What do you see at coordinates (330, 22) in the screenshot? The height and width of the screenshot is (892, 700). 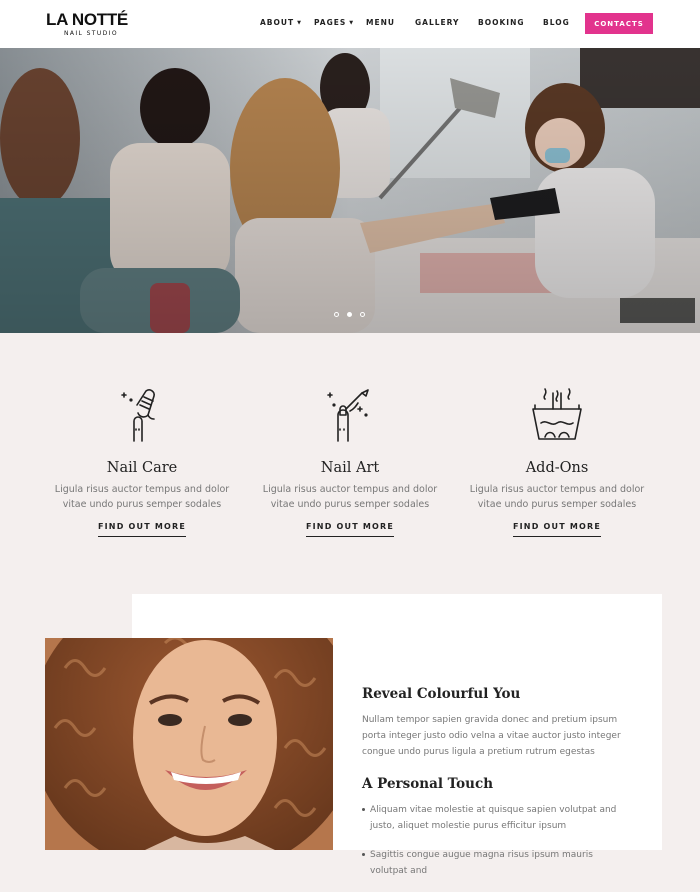 I see `nav-item-label: PAGES` at bounding box center [330, 22].